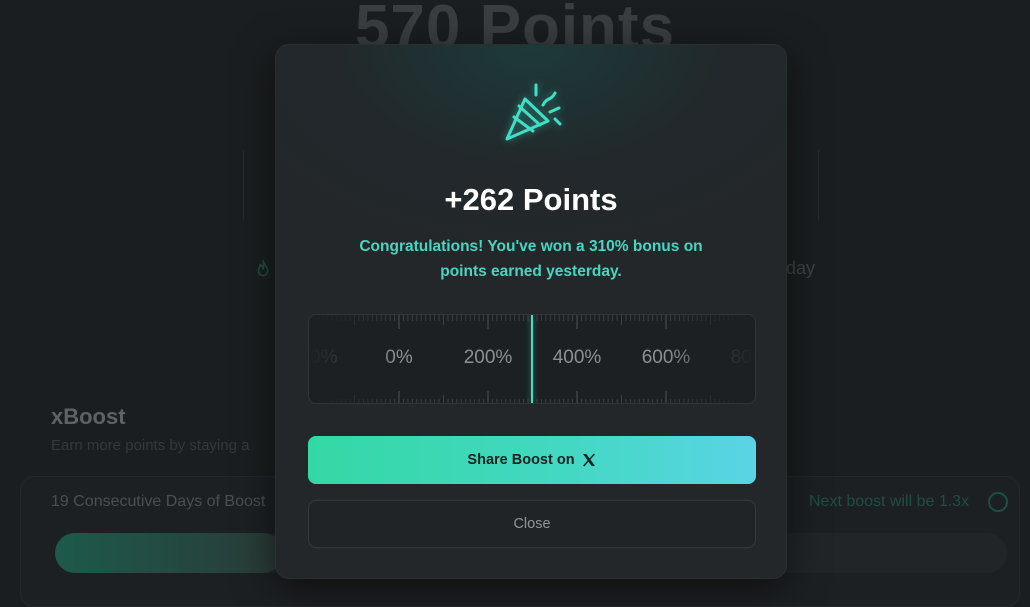  What do you see at coordinates (533, 112) in the screenshot?
I see `party-popper-icon` at bounding box center [533, 112].